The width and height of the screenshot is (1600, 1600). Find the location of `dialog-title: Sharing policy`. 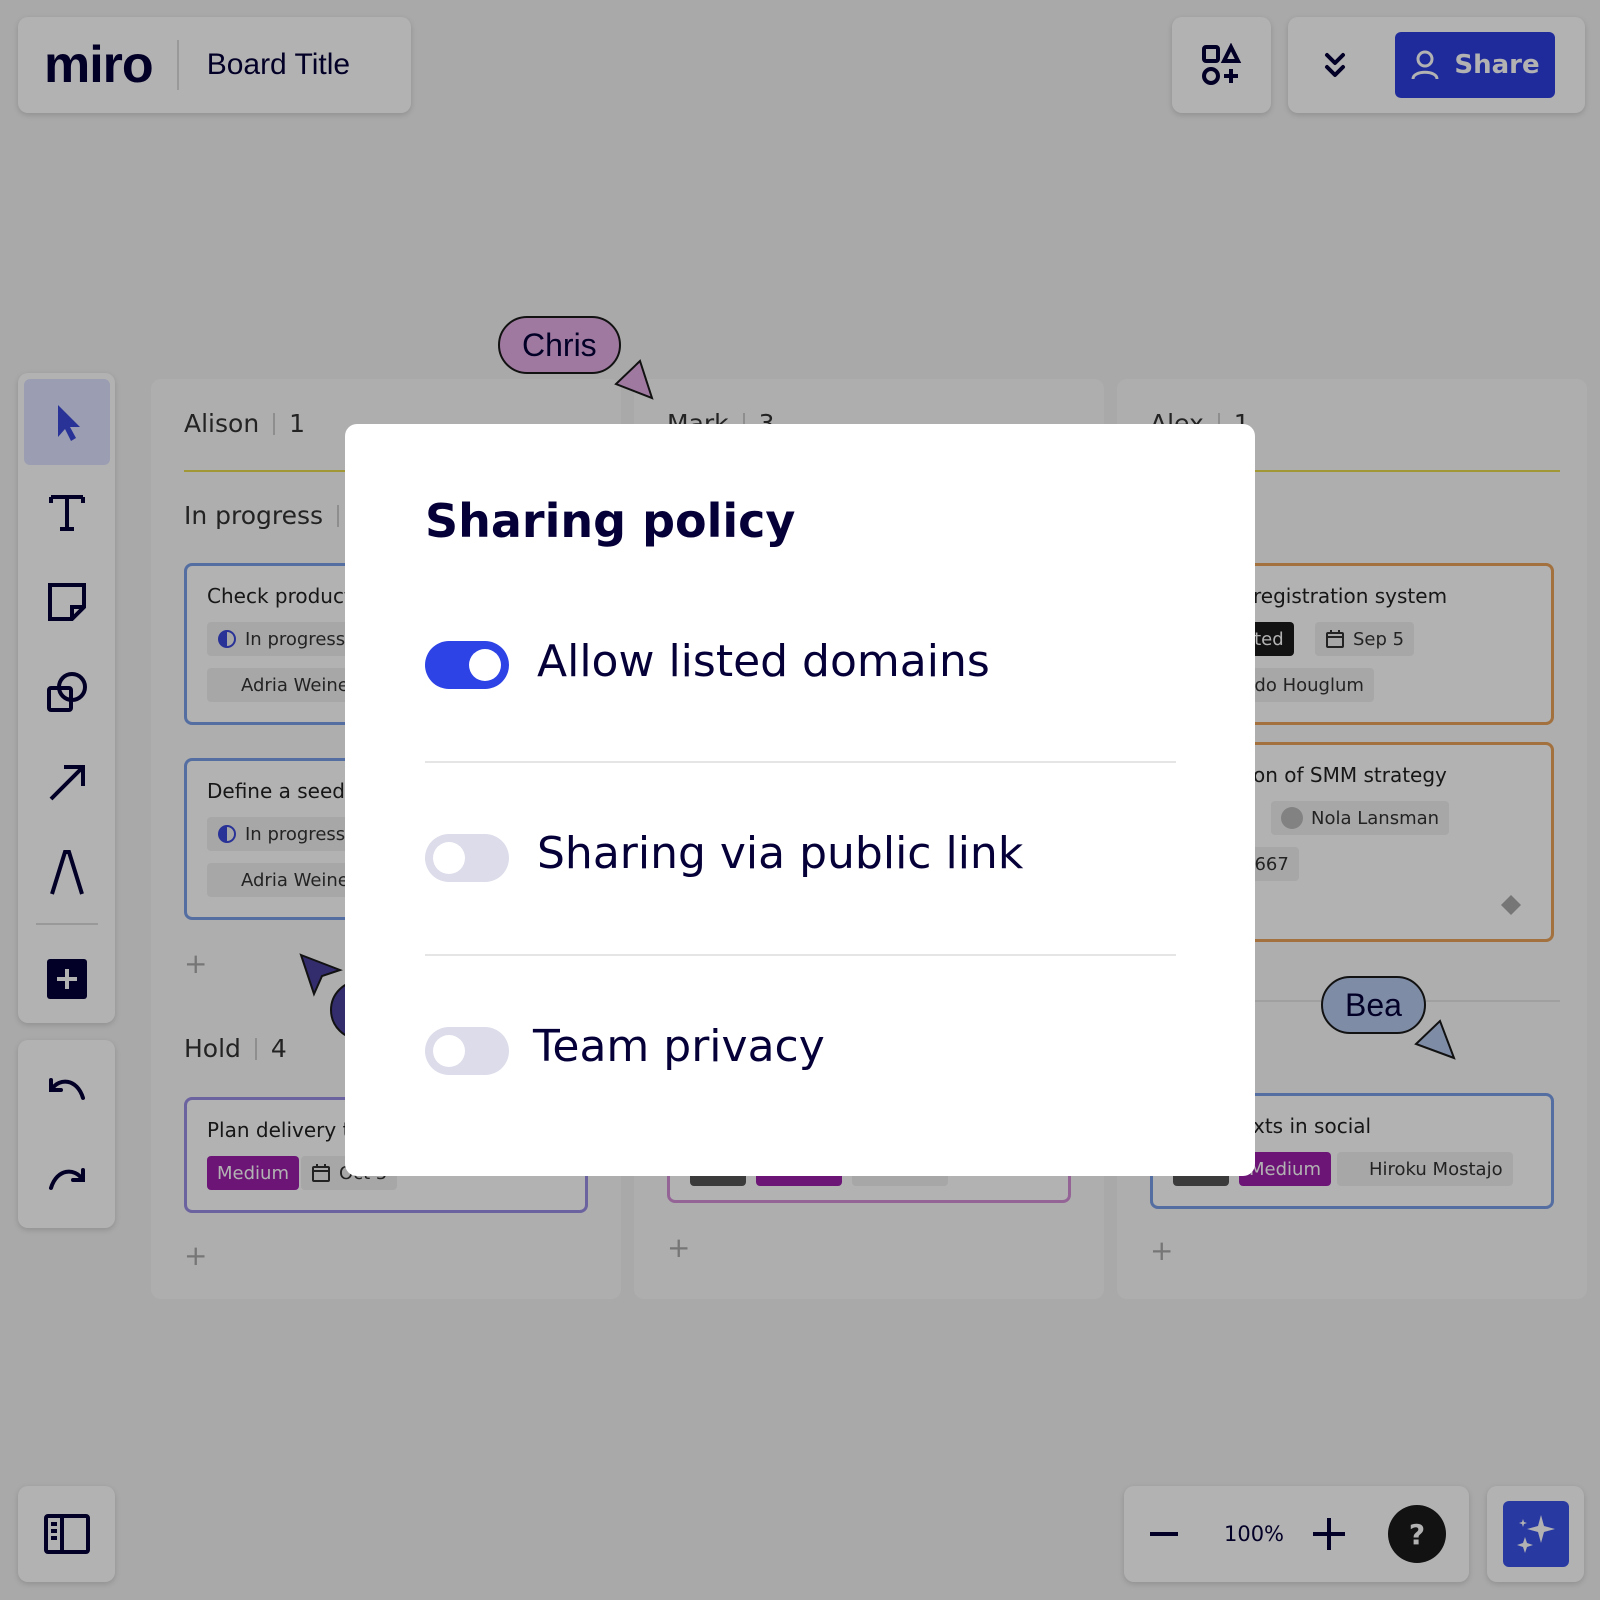

dialog-title: Sharing policy is located at coordinates (610, 521).